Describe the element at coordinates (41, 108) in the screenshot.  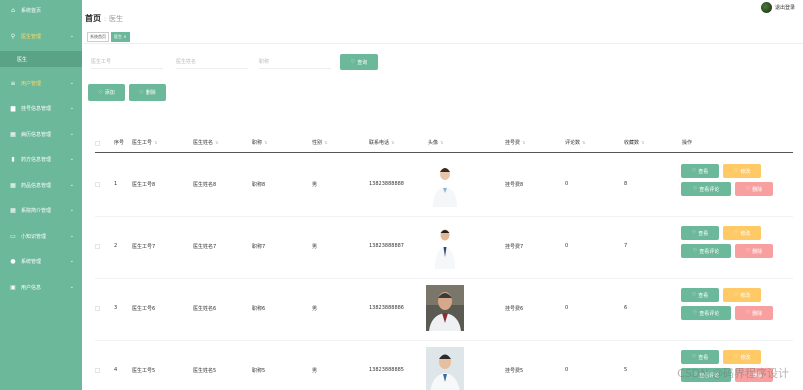
I see `sidebar-item: ▆ 挂号信息管理 ⌄` at that location.